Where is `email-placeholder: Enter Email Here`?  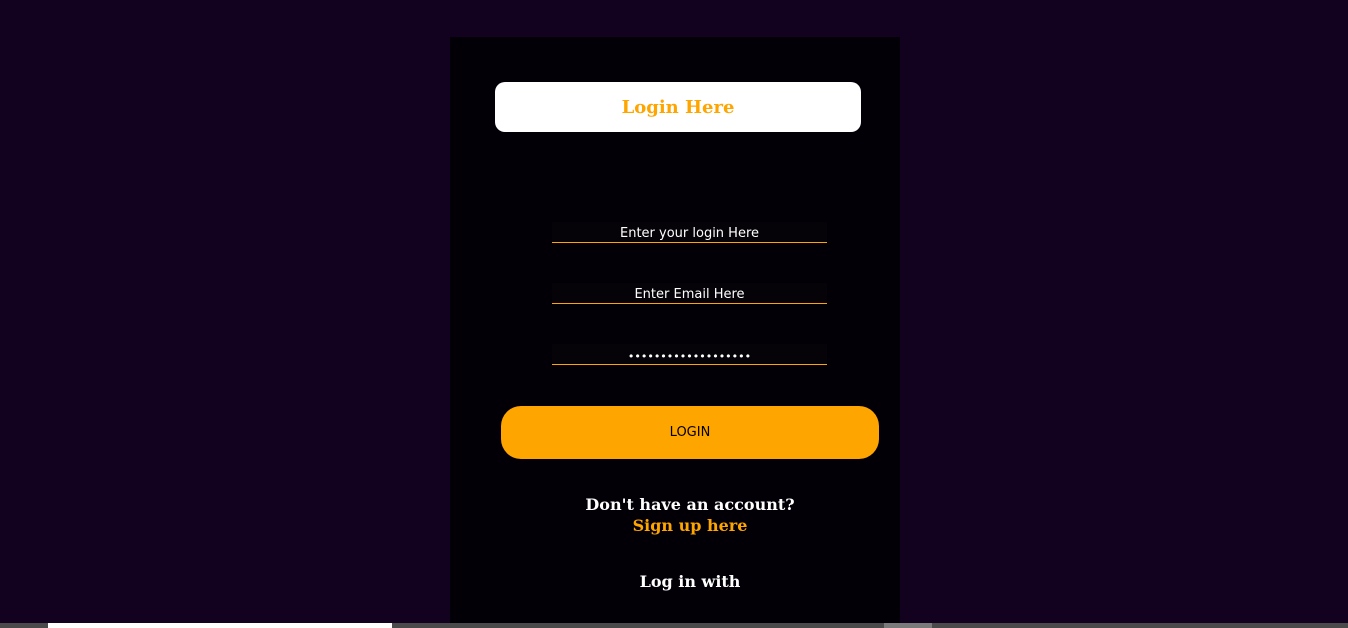 email-placeholder: Enter Email Here is located at coordinates (689, 294).